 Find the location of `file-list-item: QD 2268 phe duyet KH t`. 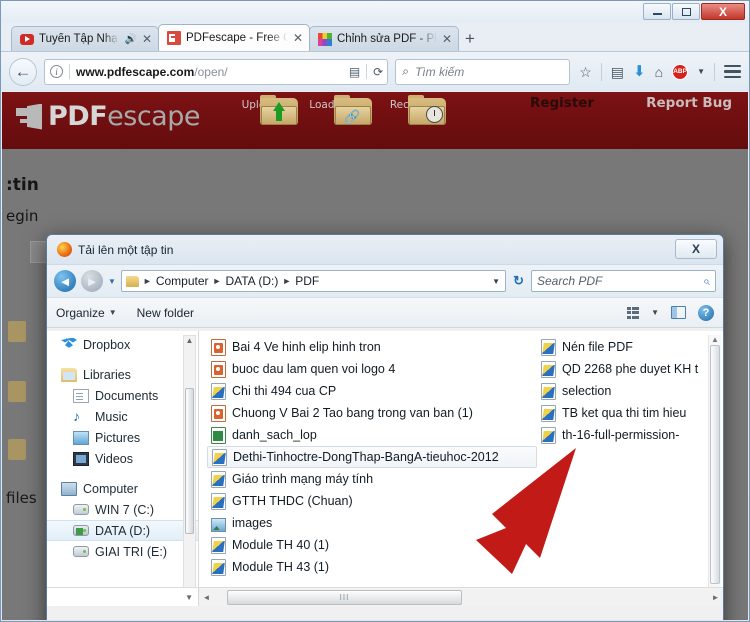

file-list-item: QD 2268 phe duyet KH t is located at coordinates (627, 369).